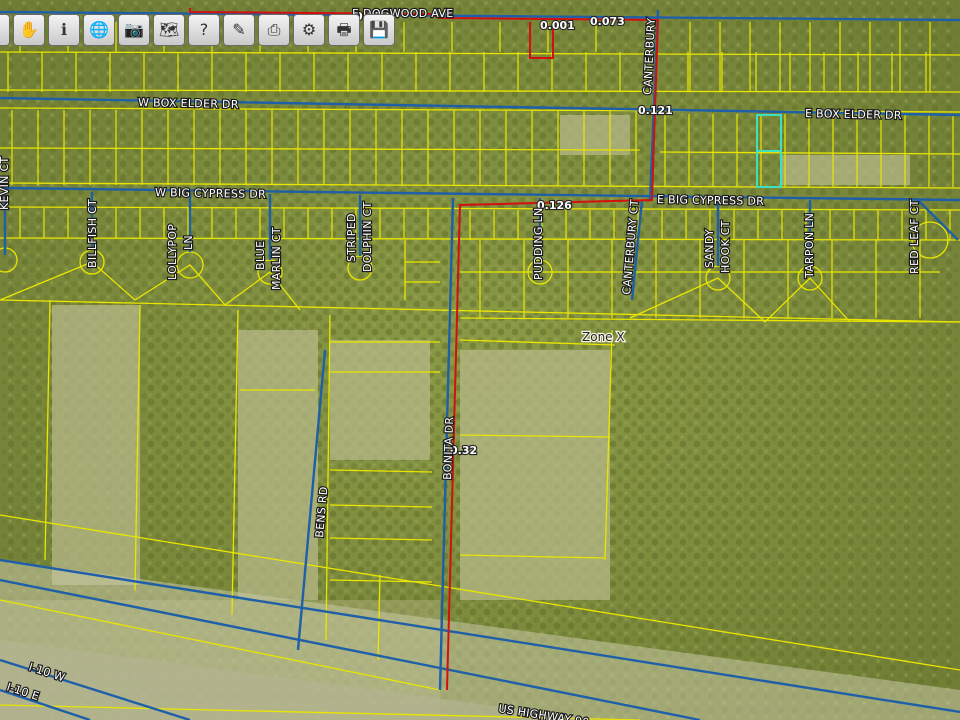 The image size is (960, 720). What do you see at coordinates (655, 110) in the screenshot?
I see `measure-label-4: 0.121` at bounding box center [655, 110].